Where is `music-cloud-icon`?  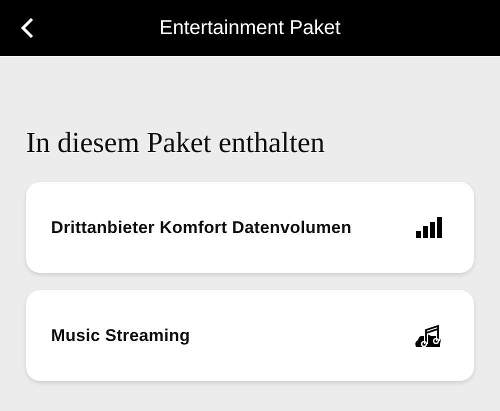
music-cloud-icon is located at coordinates (428, 336).